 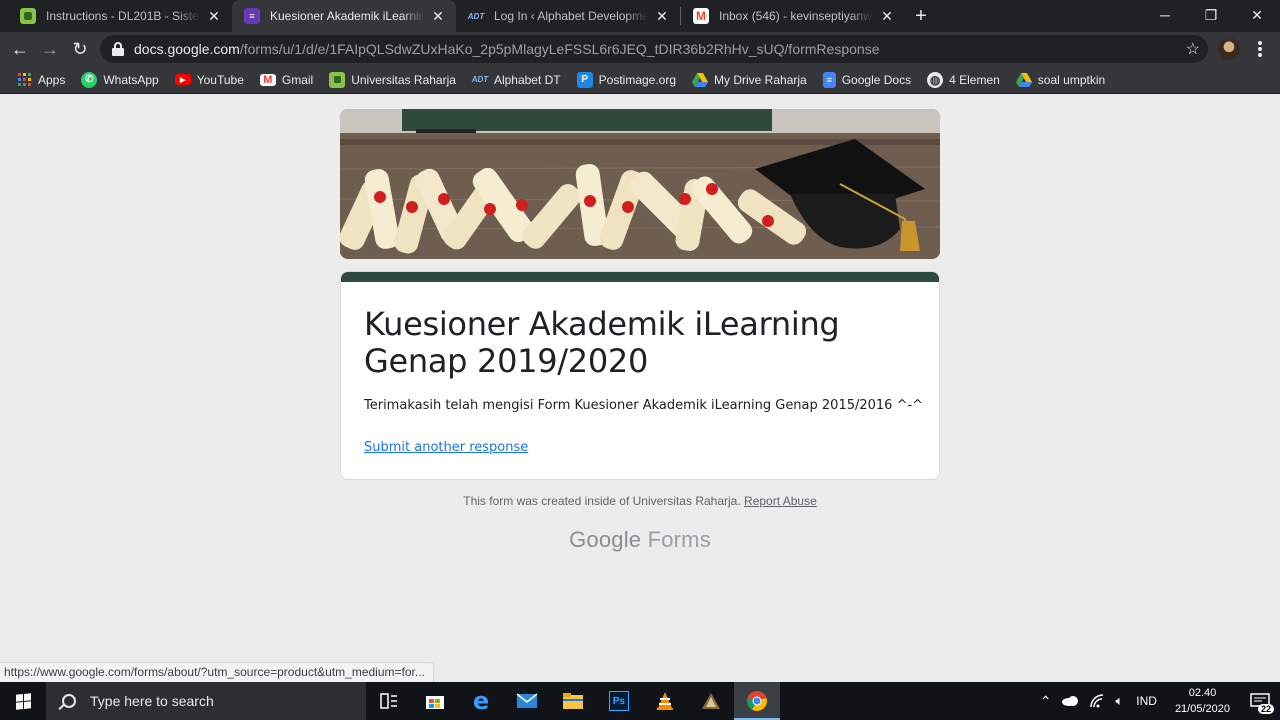 I want to click on bookmark-label: Apps, so click(x=52, y=79).